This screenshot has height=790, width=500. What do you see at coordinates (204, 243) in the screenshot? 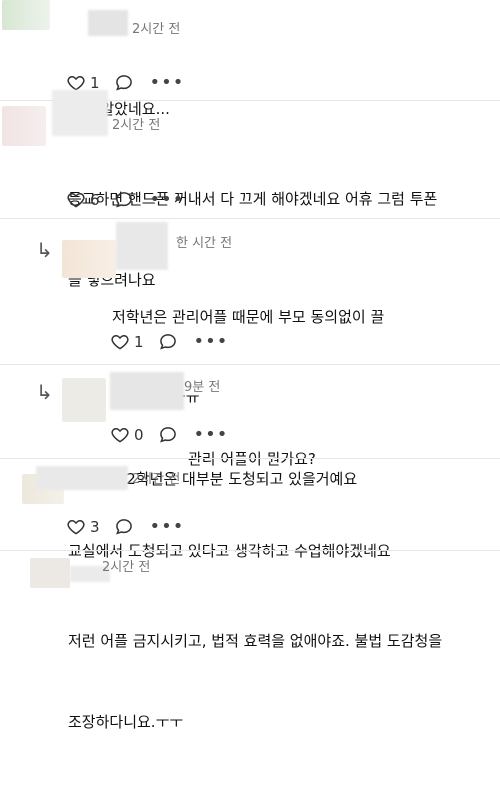
I see `comment-time: 한 시간 전` at bounding box center [204, 243].